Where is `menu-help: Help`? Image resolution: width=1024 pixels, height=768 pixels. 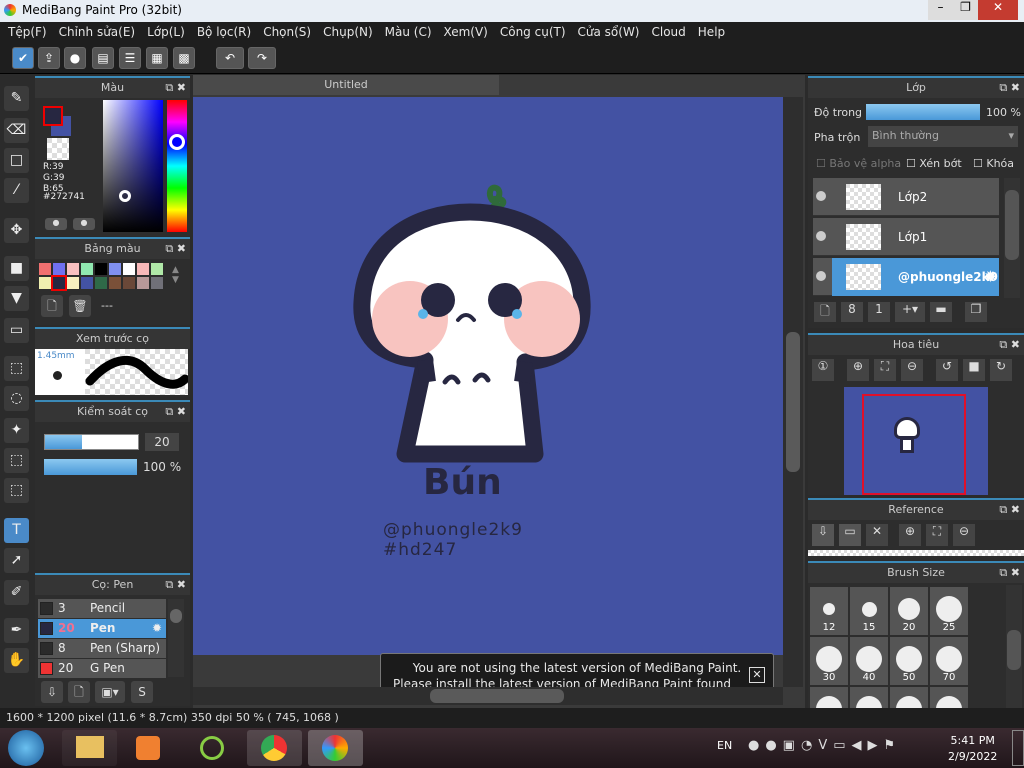
menu-help: Help is located at coordinates (713, 33).